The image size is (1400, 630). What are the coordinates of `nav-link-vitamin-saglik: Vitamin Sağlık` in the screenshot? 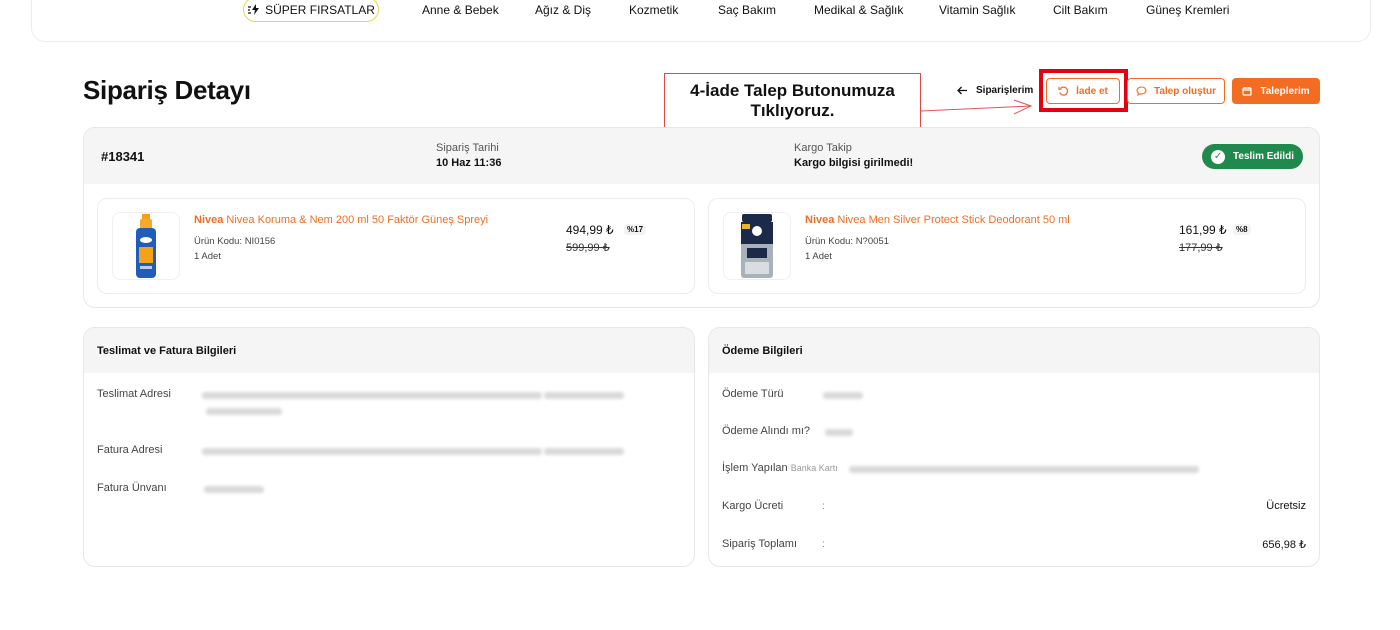 It's located at (977, 10).